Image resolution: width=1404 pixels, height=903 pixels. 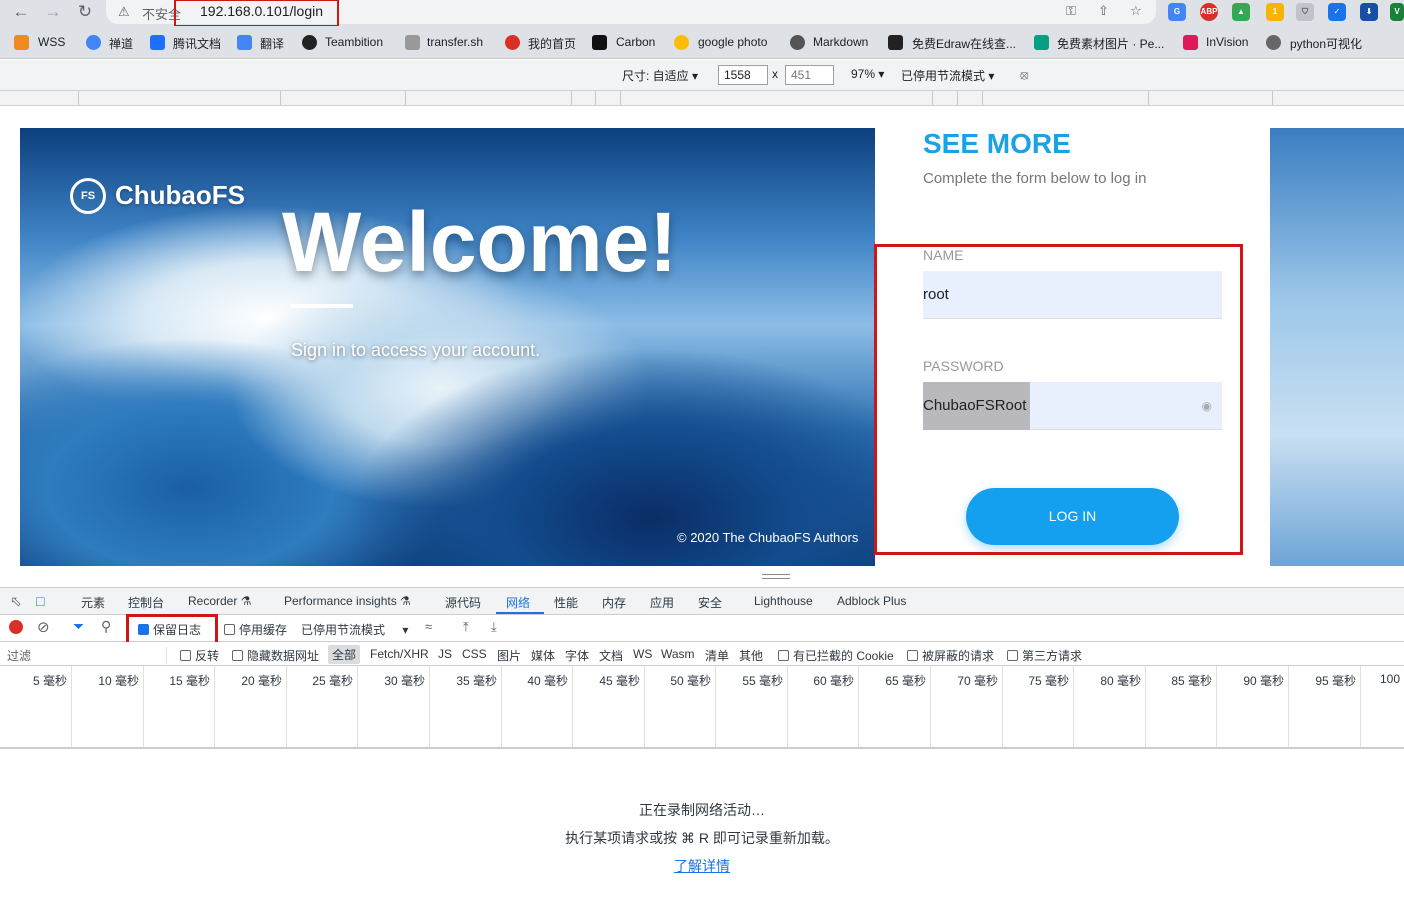 I want to click on tab-security: 安全, so click(x=710, y=602).